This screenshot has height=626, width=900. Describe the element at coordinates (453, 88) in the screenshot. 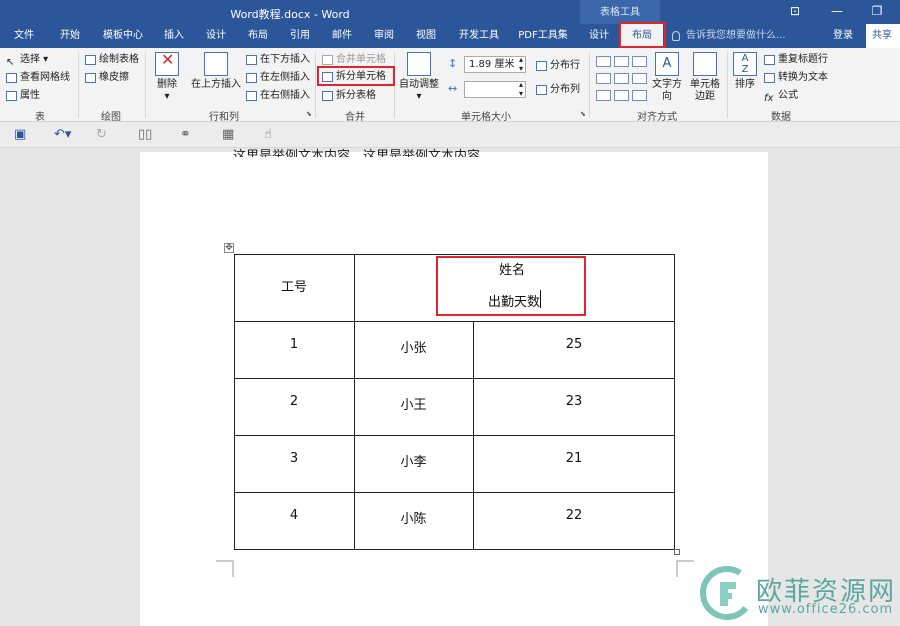

I see `col-width-icon: ↔` at that location.